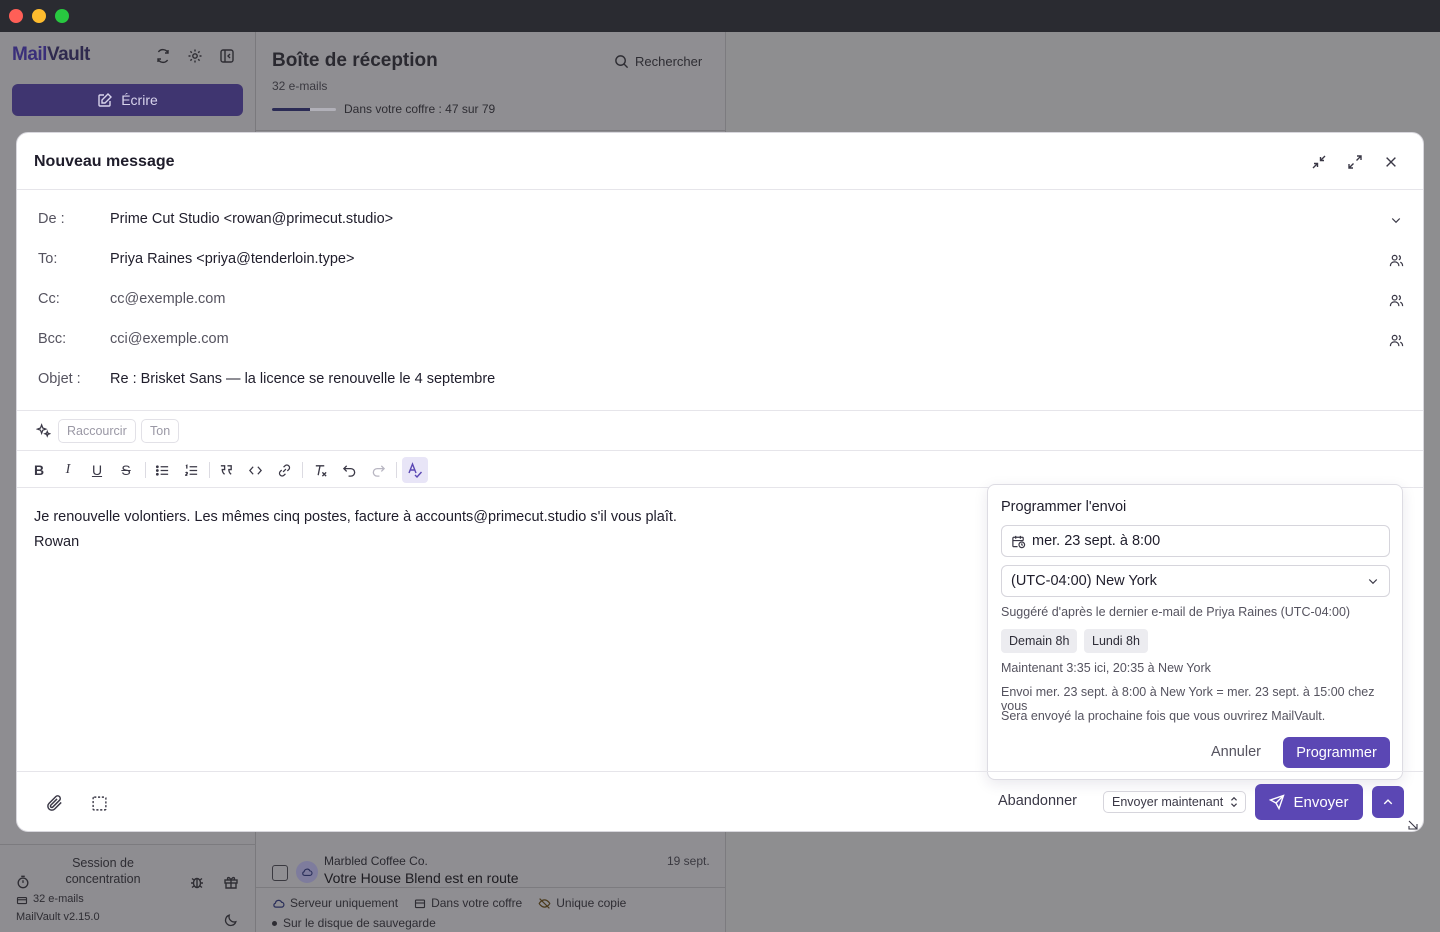 Image resolution: width=1440 pixels, height=932 pixels. Describe the element at coordinates (97, 470) in the screenshot. I see `underline-icon: U` at that location.